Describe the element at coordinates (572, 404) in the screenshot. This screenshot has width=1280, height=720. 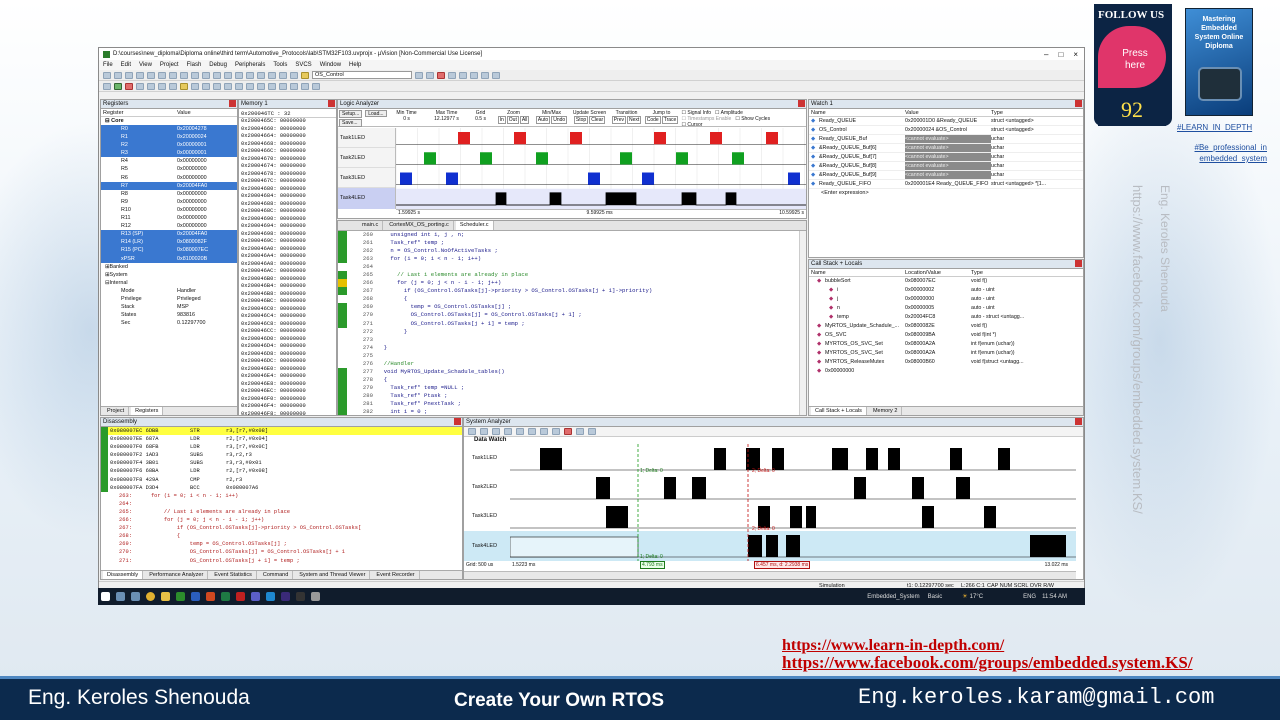
I see `code-line: 281 Task_ref* PnextTask ;` at that location.